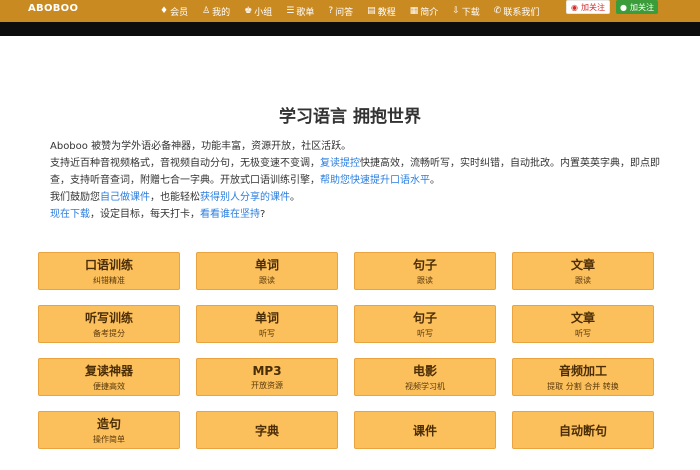  Describe the element at coordinates (356, 11) in the screenshot. I see `main-nav: ♦ 会员 ♙ 我的 ♚ 小组 ☰ 歌单? 问答 ▤ 教程 ▦ 简介 ⇩ 下载 ✆ 联系我们` at that location.